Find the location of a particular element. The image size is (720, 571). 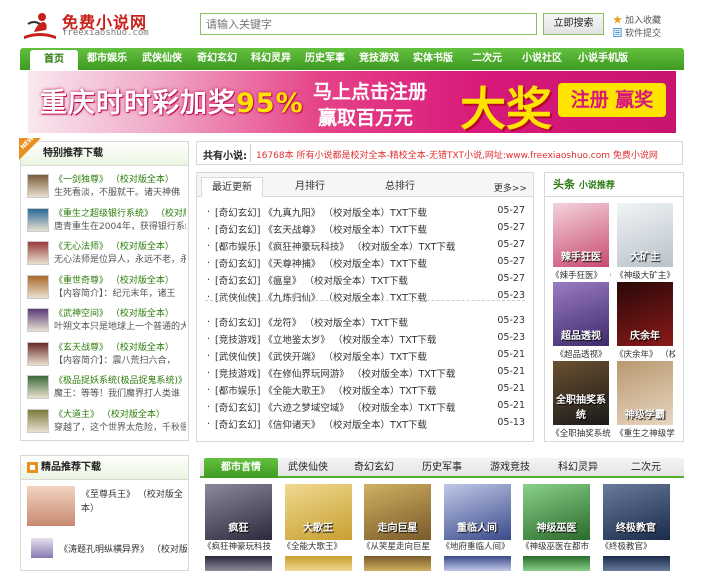

nav-history: 历史军事 is located at coordinates (325, 59).